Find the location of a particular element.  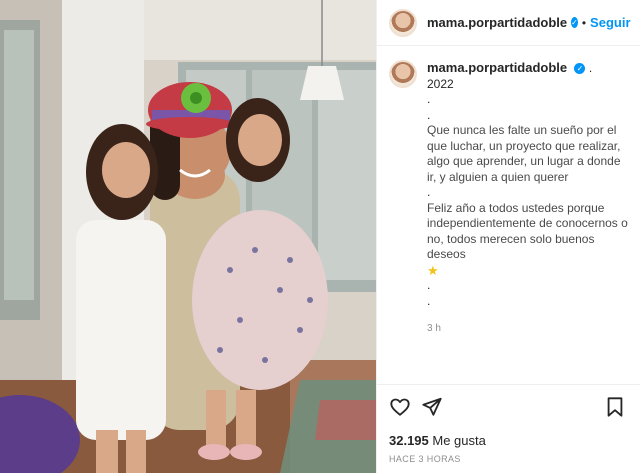

likes-number: 32.195 is located at coordinates (409, 440).